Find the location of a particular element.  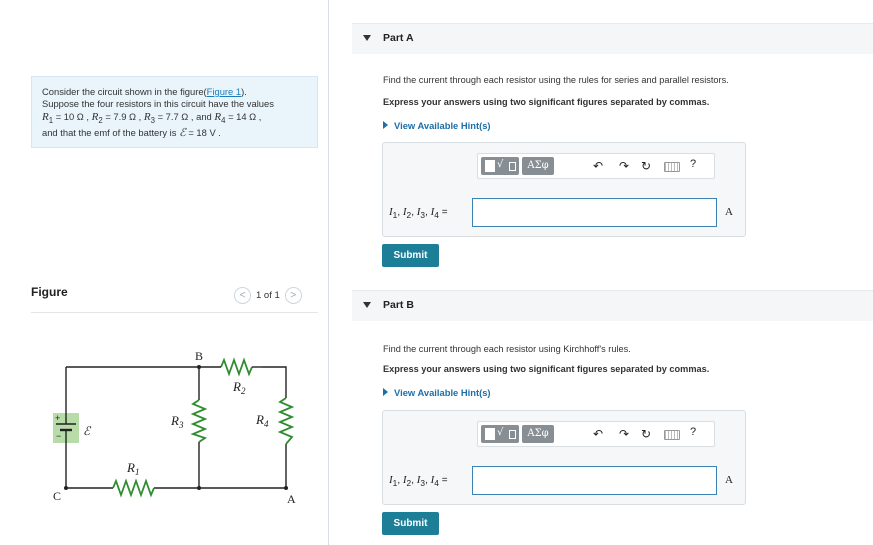

battery-plus-sign: + is located at coordinates (57, 418).